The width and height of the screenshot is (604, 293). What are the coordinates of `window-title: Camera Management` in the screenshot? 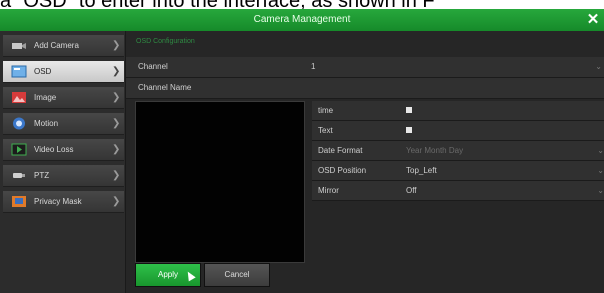 It's located at (302, 19).